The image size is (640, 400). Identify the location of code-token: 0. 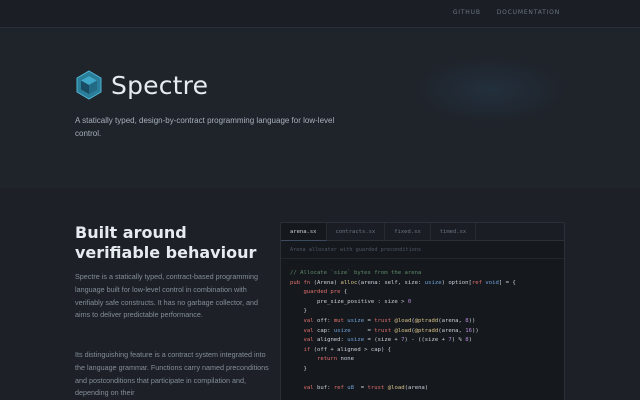
(409, 301).